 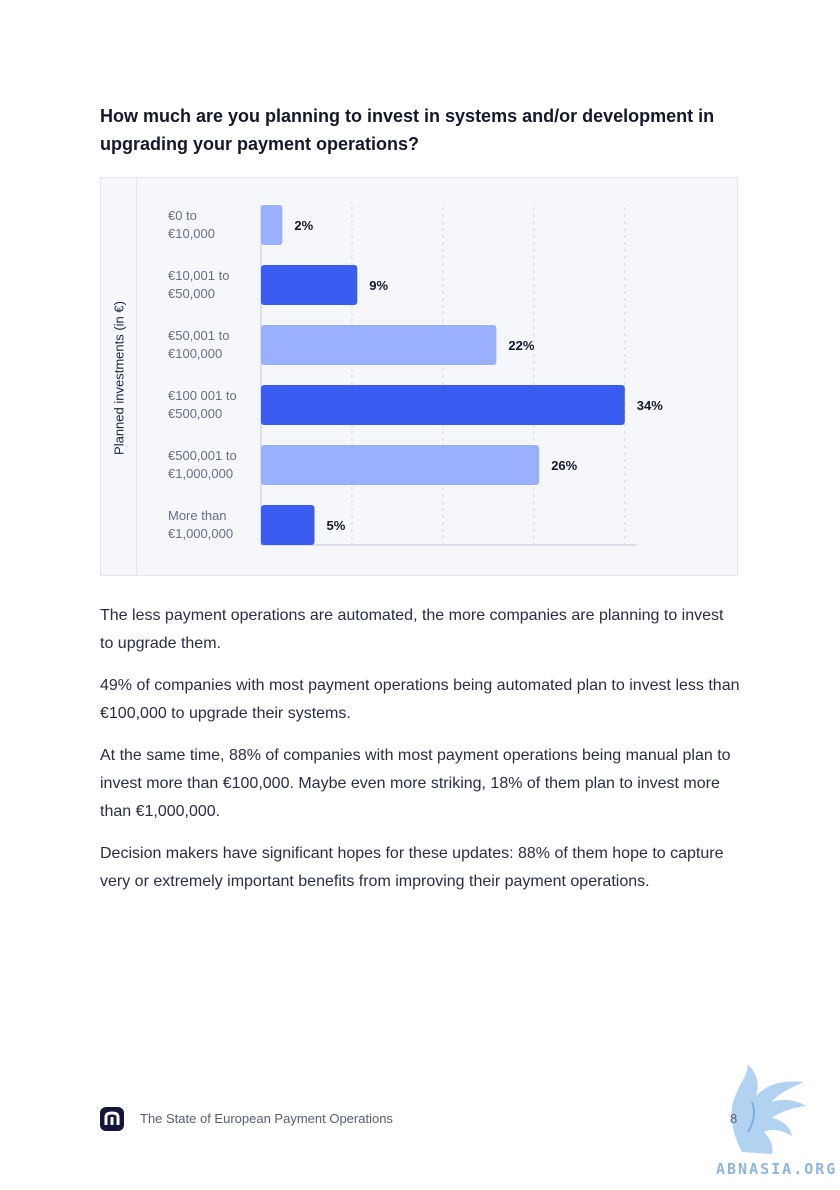 I want to click on griffin-watermark-icon, so click(x=768, y=1109).